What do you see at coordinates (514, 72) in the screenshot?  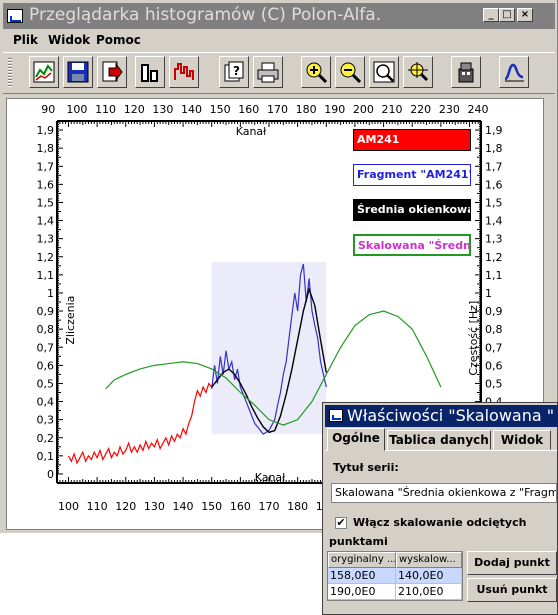 I see `curve-icon` at bounding box center [514, 72].